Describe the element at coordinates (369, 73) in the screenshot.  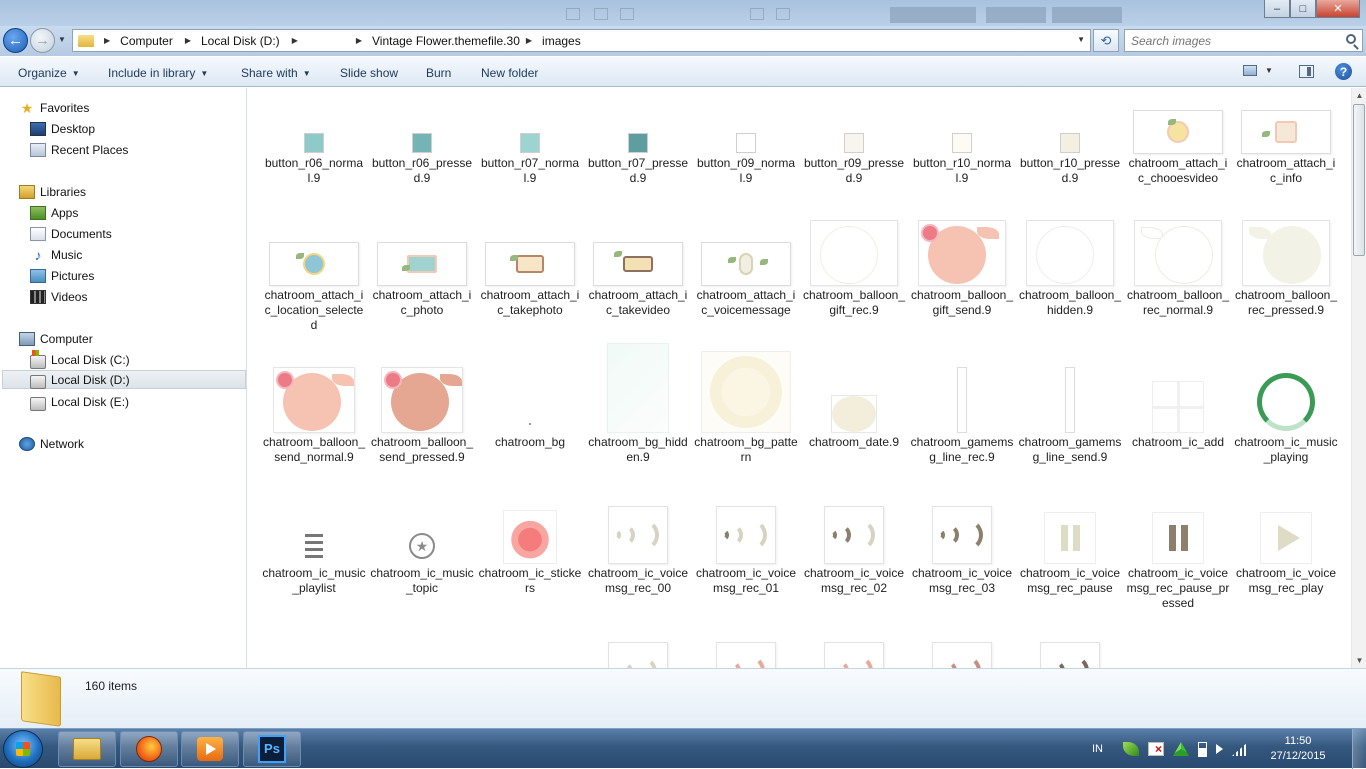
I see `slide-show-button: Slide show` at that location.